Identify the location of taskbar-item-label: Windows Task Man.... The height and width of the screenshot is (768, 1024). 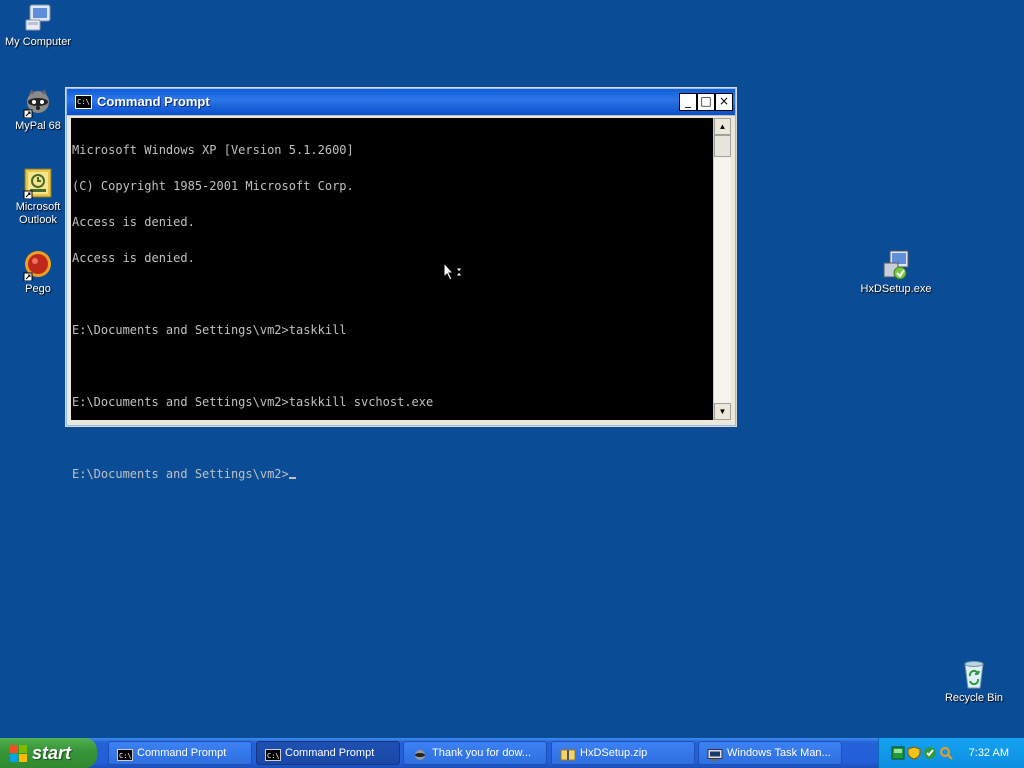
(779, 753).